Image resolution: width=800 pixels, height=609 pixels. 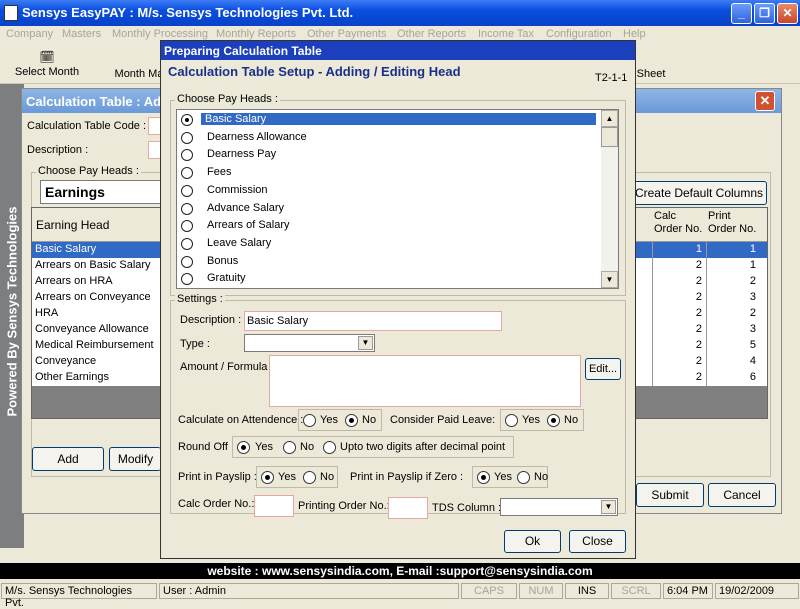 What do you see at coordinates (431, 34) in the screenshot?
I see `menu-other-reports: Other Reports` at bounding box center [431, 34].